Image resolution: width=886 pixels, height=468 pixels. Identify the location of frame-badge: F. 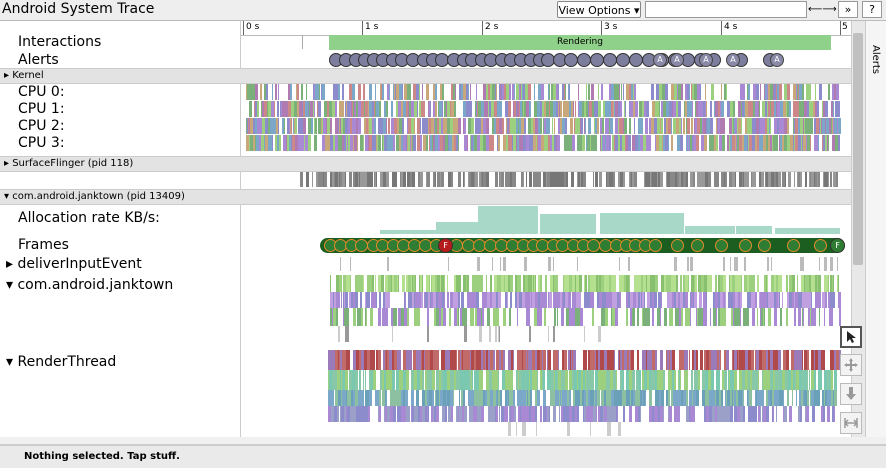
(837, 245).